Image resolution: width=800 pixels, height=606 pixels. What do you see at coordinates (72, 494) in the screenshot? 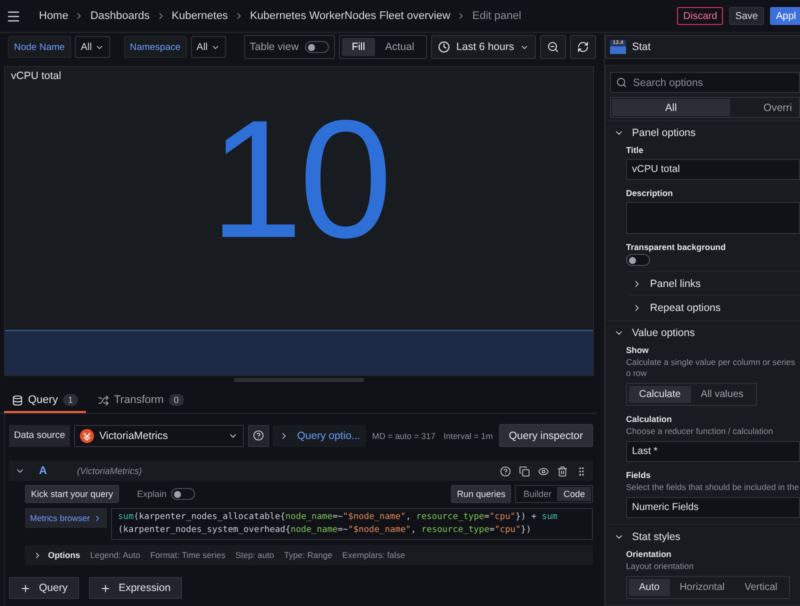
I see `kick-start-button: Kick start your query` at bounding box center [72, 494].